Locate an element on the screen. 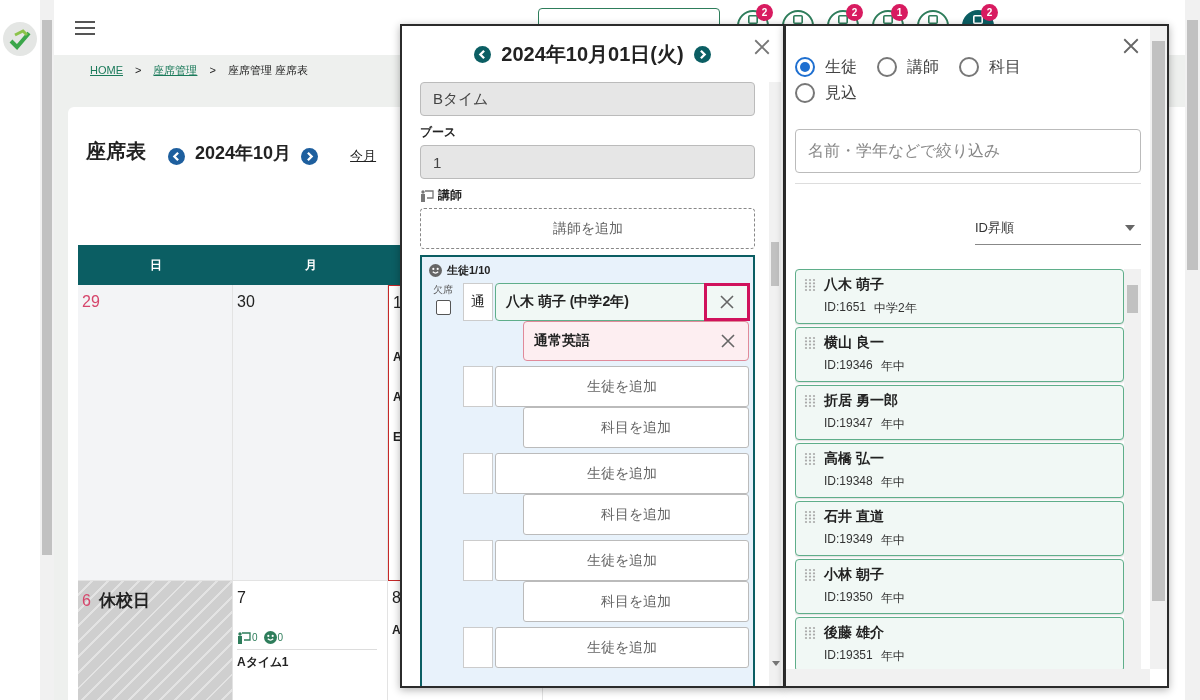 This screenshot has height=700, width=1200. teacher-icon is located at coordinates (427, 195).